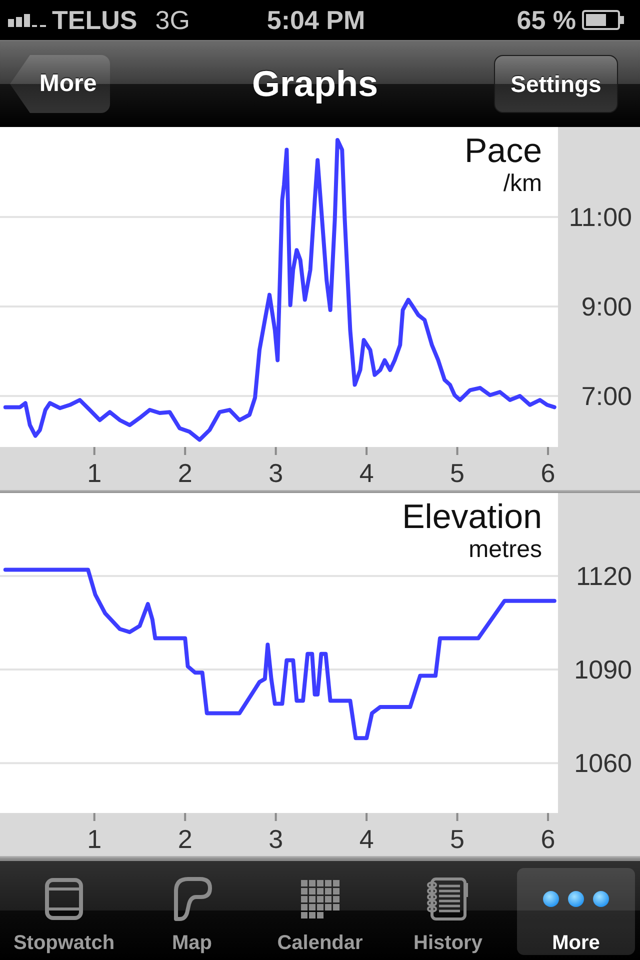 The width and height of the screenshot is (640, 960). Describe the element at coordinates (316, 20) in the screenshot. I see `clock-time: 5:04 PM` at that location.